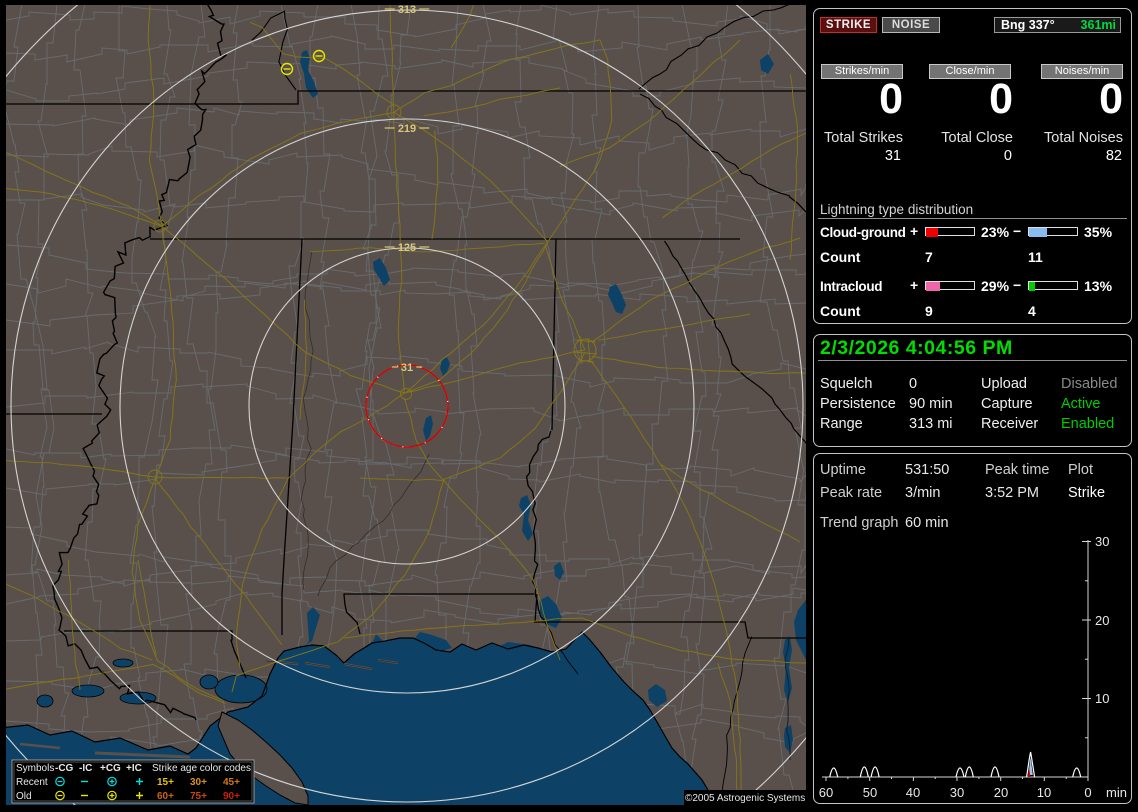  Describe the element at coordinates (35, 768) in the screenshot. I see `svg-text: Symbols` at that location.